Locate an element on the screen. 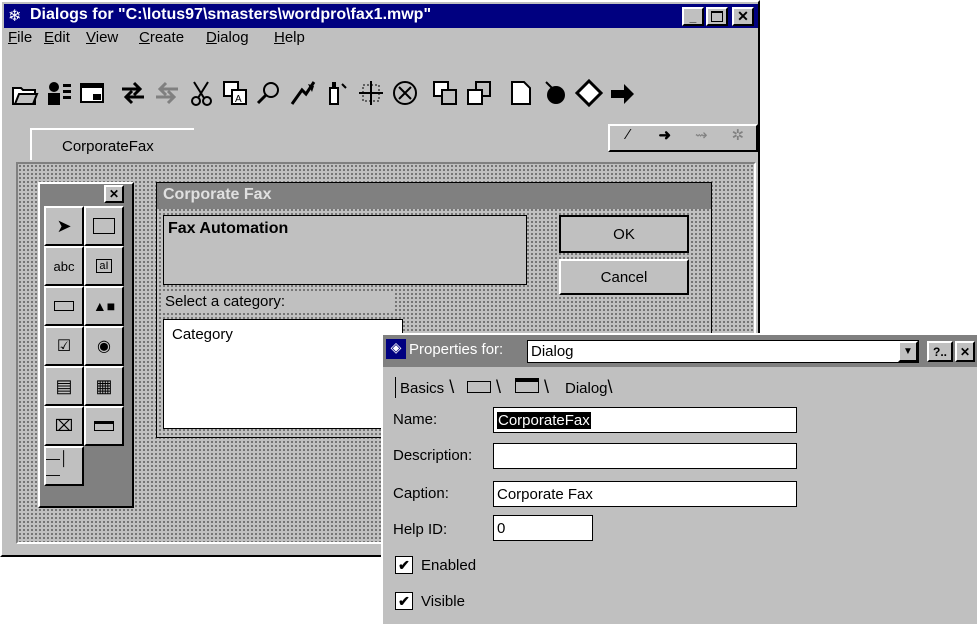 This screenshot has height=624, width=977. toolbar-open-button is located at coordinates (25, 93).